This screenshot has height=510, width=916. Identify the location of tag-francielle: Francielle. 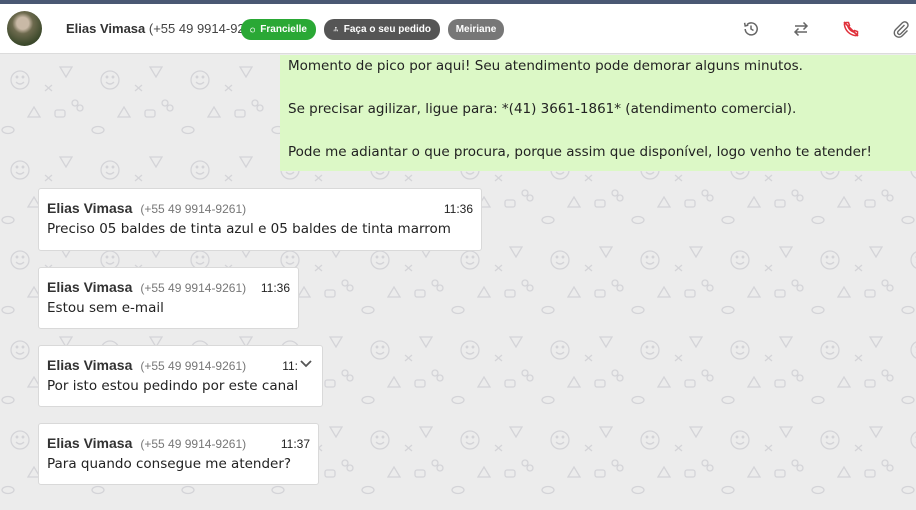
(278, 29).